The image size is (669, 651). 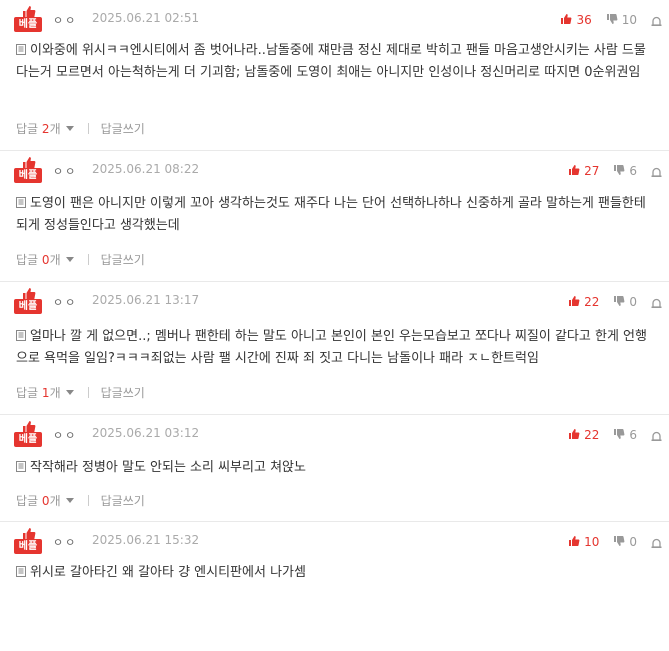 I want to click on upvote-count: 10, so click(x=592, y=542).